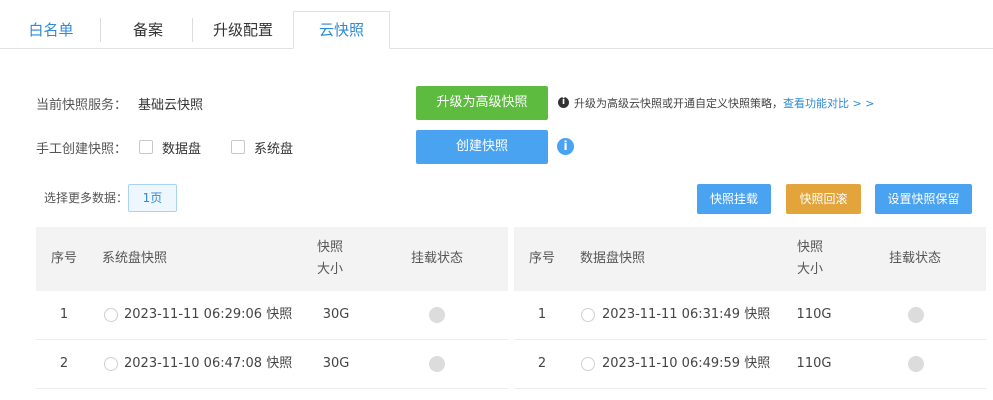  What do you see at coordinates (828, 103) in the screenshot?
I see `compare-features-link: 查看功能对比 > >` at bounding box center [828, 103].